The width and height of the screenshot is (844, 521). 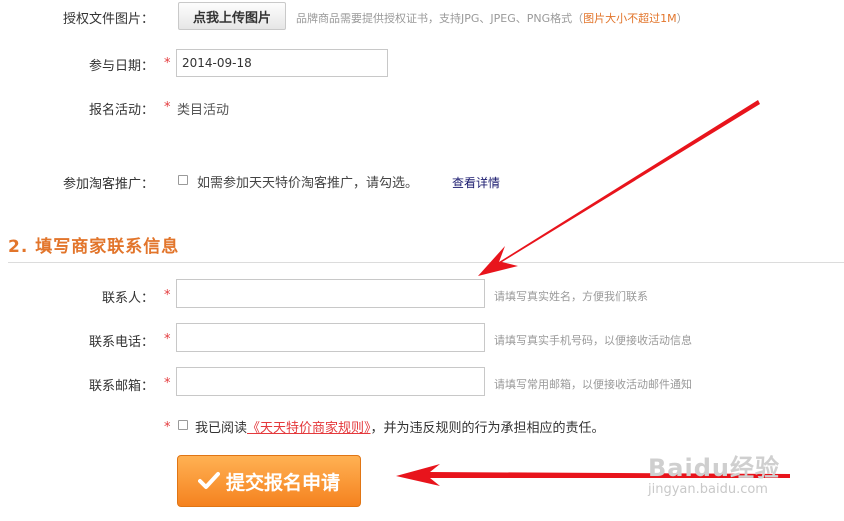 I want to click on upload-hint: 品牌商品需要提供授权证书，支持JPG、JPEG、PNG格式（图片大小不超过1M）, so click(x=492, y=18).